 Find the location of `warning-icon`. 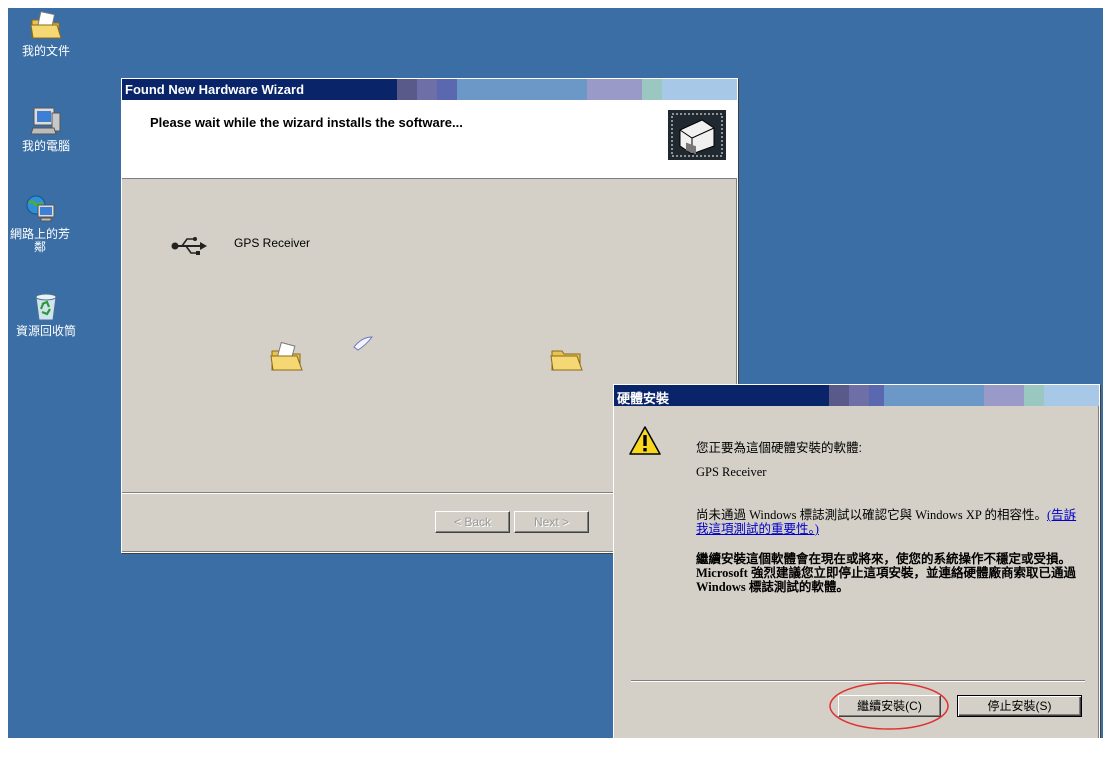

warning-icon is located at coordinates (645, 440).